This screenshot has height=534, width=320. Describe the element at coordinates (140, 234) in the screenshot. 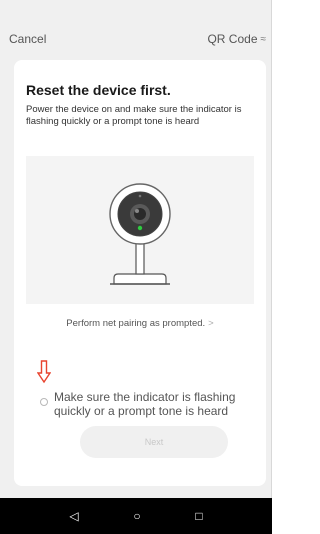

I see `security-camera-icon` at that location.